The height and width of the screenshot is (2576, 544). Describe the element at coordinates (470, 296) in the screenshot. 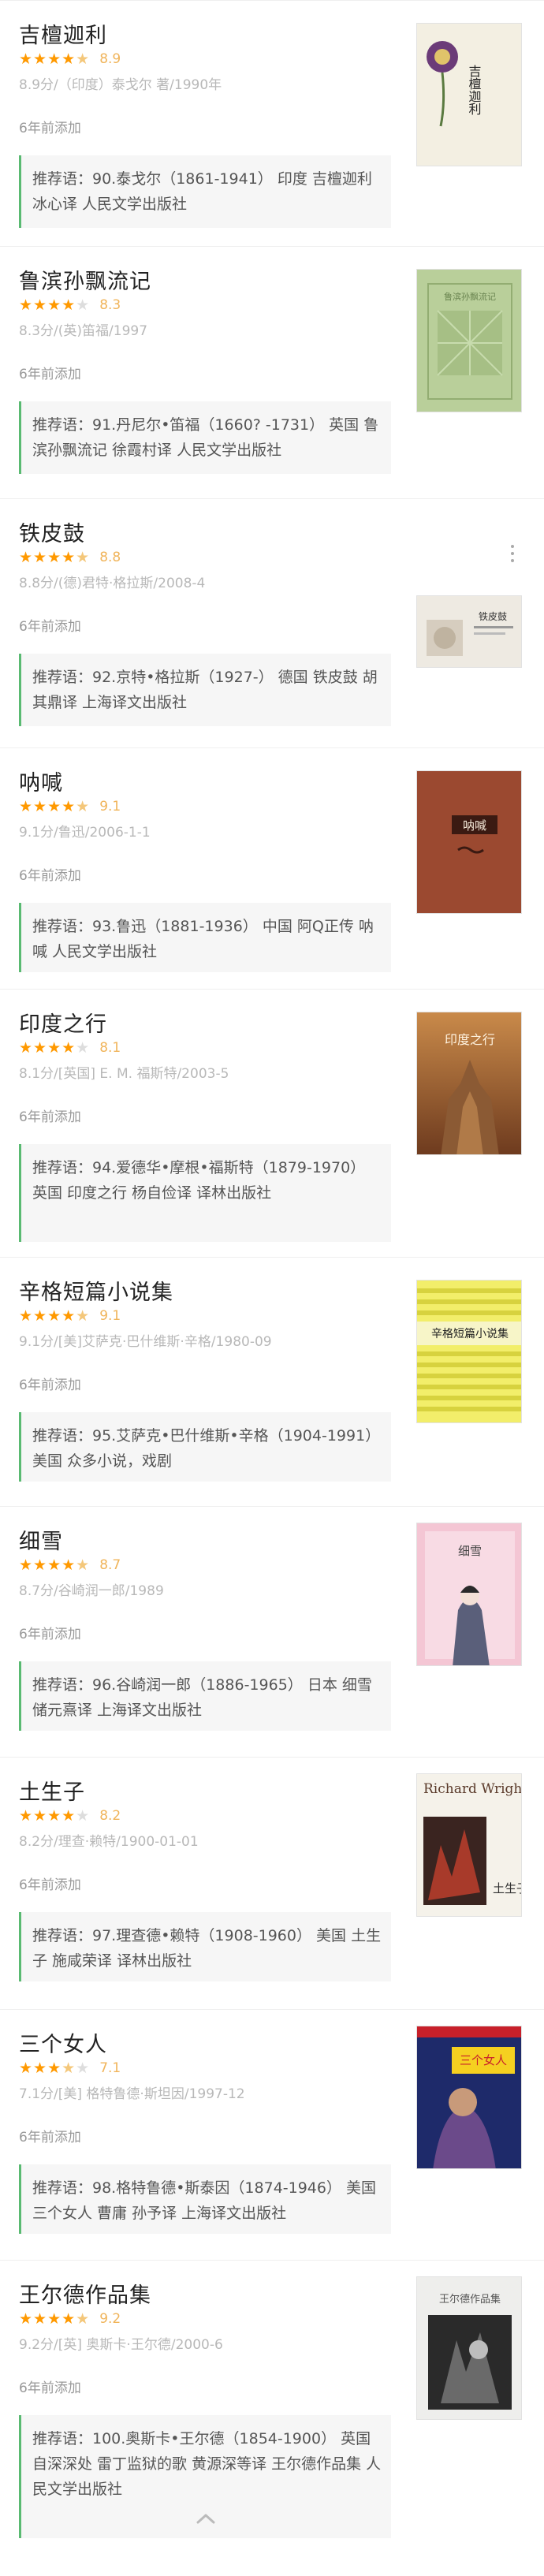

I see `cover-title: 鲁滨孙飘流记` at that location.